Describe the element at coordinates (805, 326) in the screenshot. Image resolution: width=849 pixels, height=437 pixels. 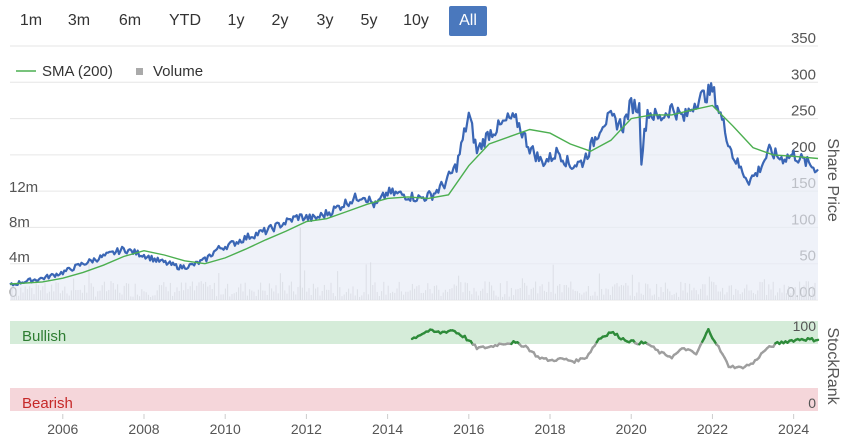
I see `rank-tick-label: 100` at that location.